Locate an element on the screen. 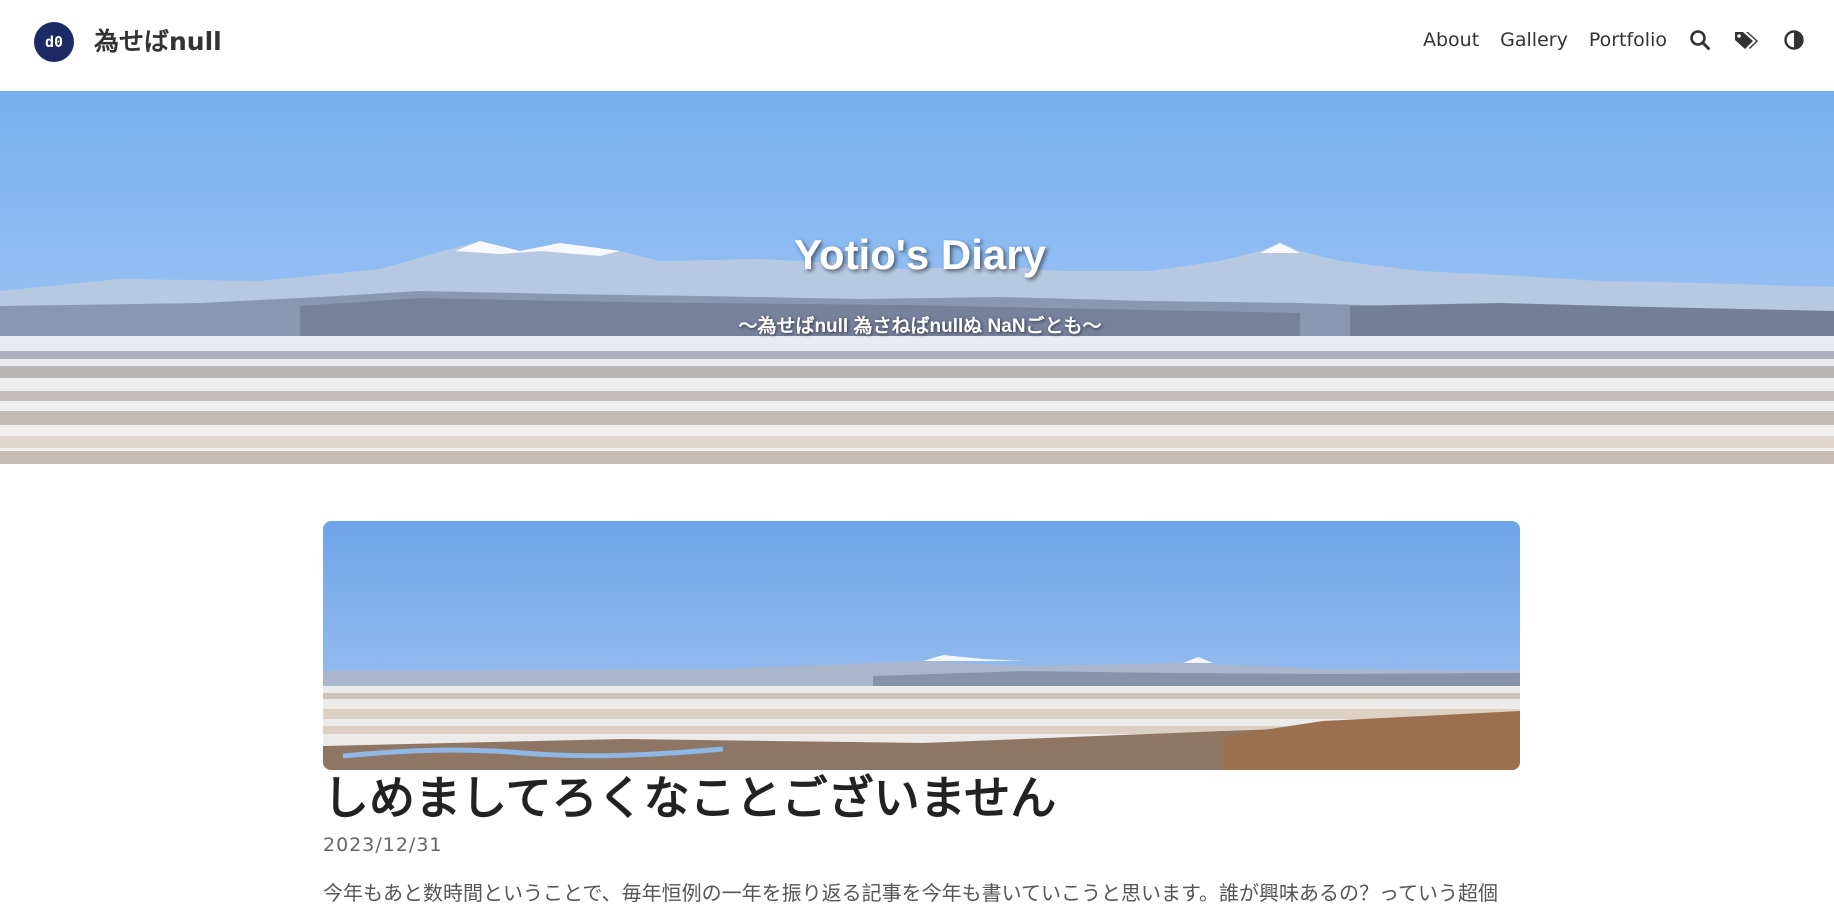  nav-portfolio-link: Portfolio is located at coordinates (1628, 40).